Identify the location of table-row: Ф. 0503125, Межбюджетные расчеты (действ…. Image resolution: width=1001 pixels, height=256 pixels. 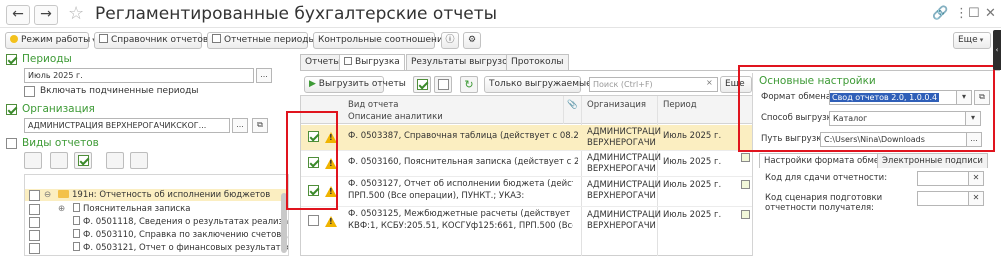
(527, 221).